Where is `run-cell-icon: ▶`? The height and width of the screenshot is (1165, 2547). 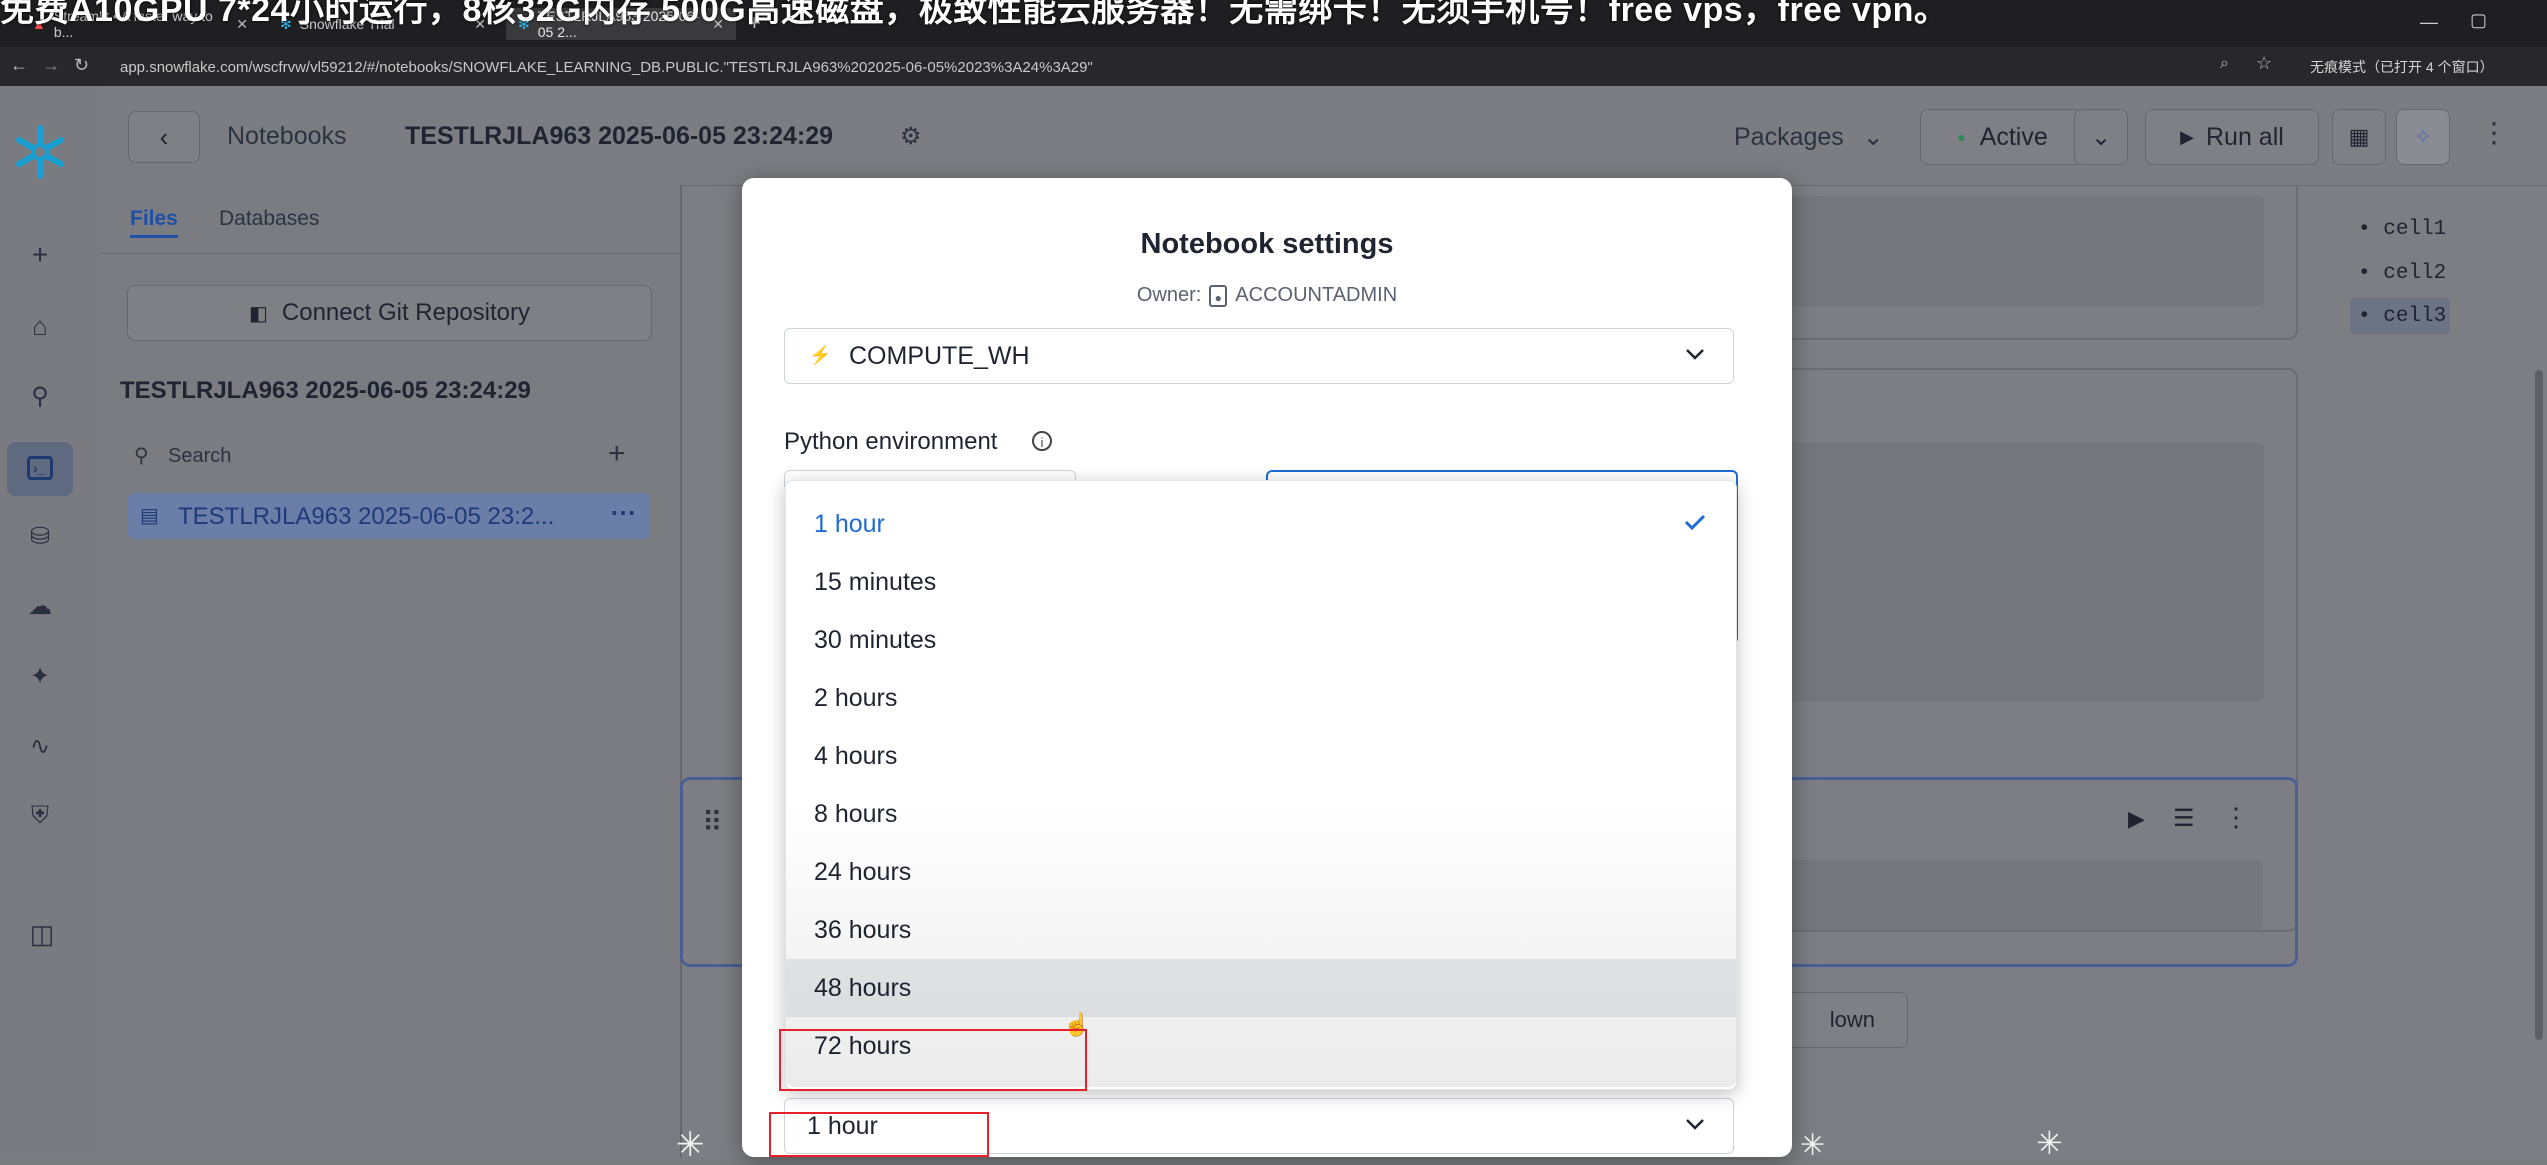
run-cell-icon: ▶ is located at coordinates (2136, 819).